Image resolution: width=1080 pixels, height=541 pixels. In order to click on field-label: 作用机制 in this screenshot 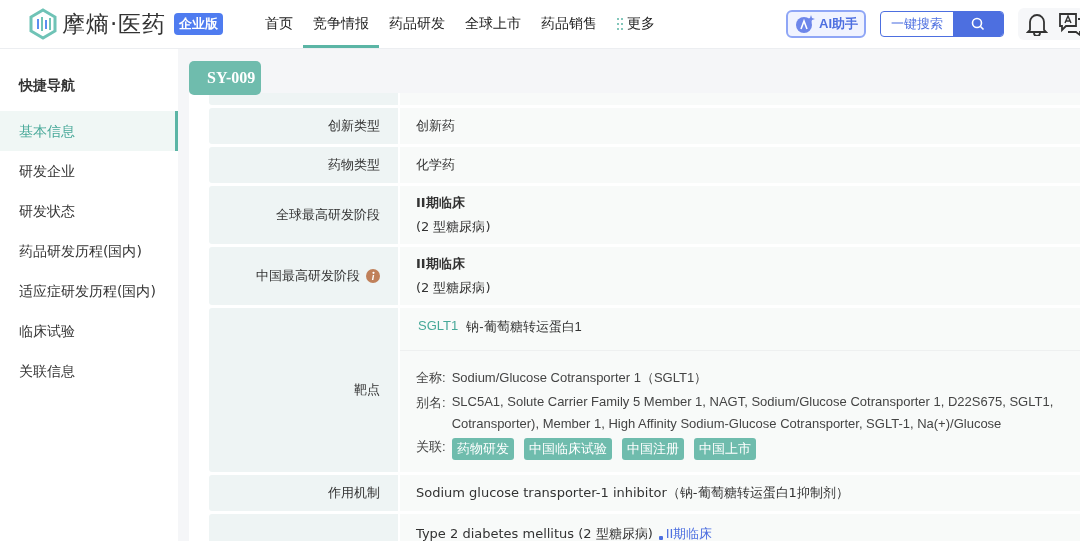, I will do `click(354, 493)`.